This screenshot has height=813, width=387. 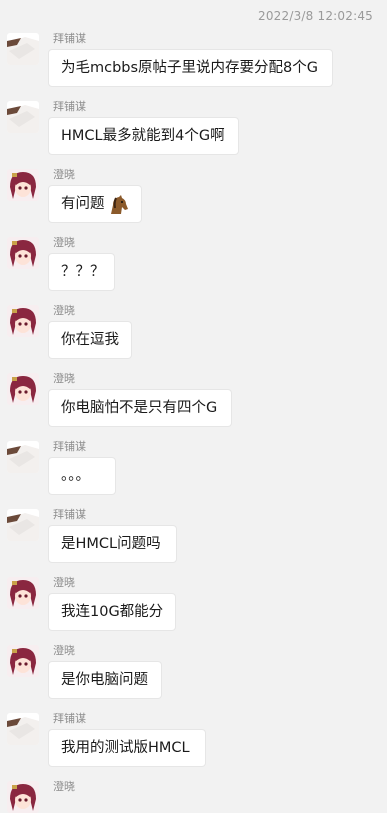 I want to click on message-bubble: HMCL最多就能到4个G啊, so click(x=143, y=136).